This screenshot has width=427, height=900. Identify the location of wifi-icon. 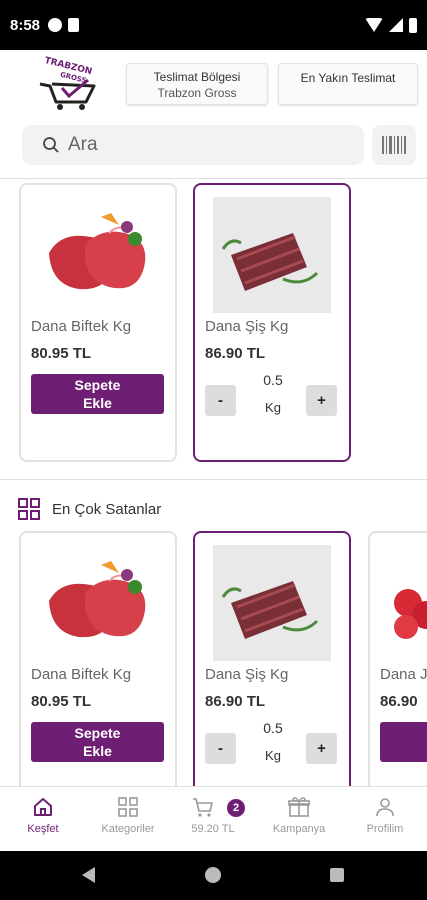
(374, 25).